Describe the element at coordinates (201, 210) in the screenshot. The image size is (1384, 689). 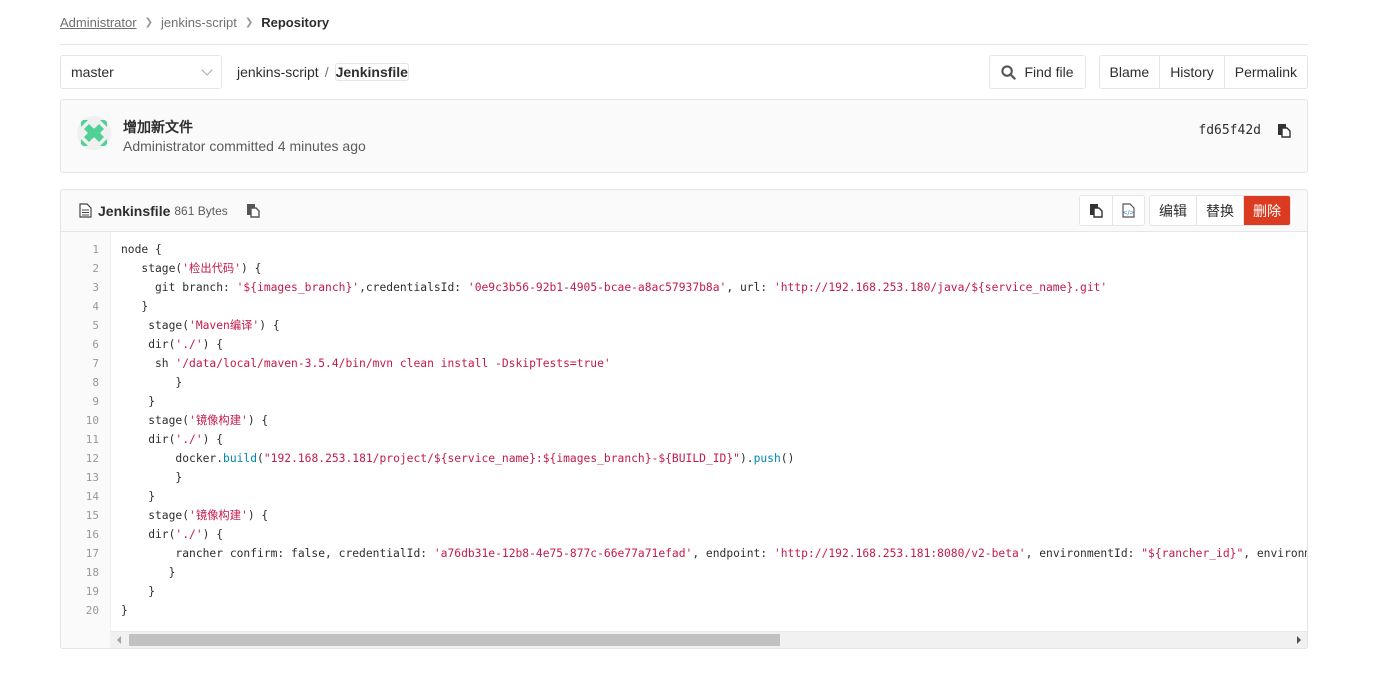
I see `file-size: 861 Bytes` at that location.